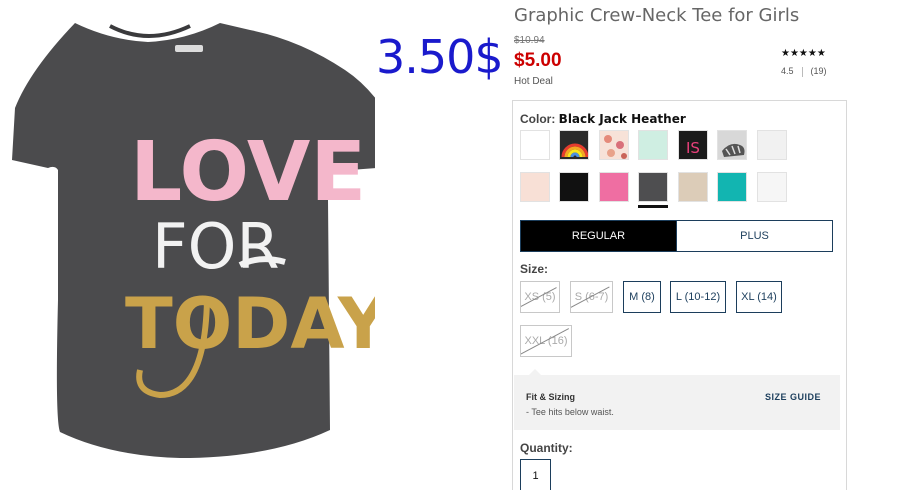 This screenshot has height=490, width=910. What do you see at coordinates (440, 57) in the screenshot?
I see `overlay-price-annotation: 3.50$` at bounding box center [440, 57].